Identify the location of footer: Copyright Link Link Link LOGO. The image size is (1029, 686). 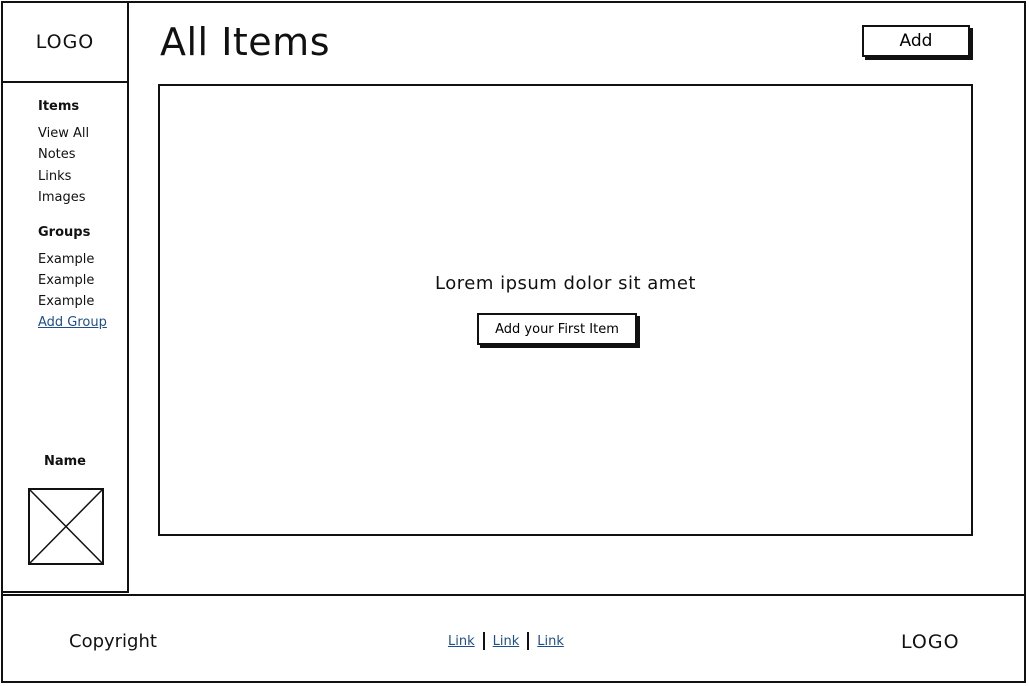
(513, 639).